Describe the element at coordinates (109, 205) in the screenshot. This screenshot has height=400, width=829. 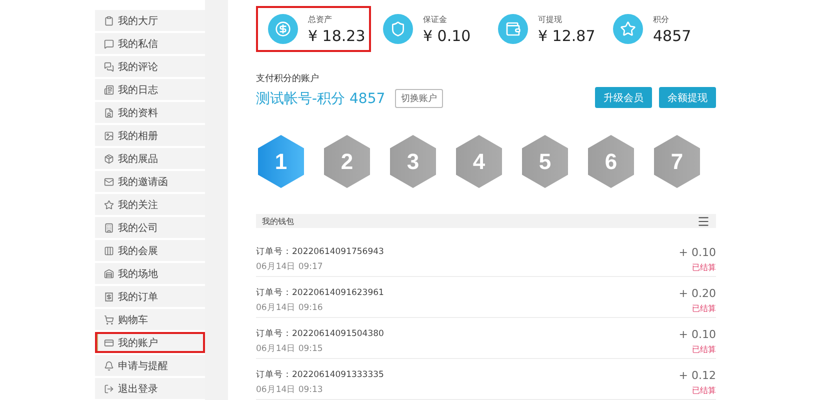
I see `star-icon` at that location.